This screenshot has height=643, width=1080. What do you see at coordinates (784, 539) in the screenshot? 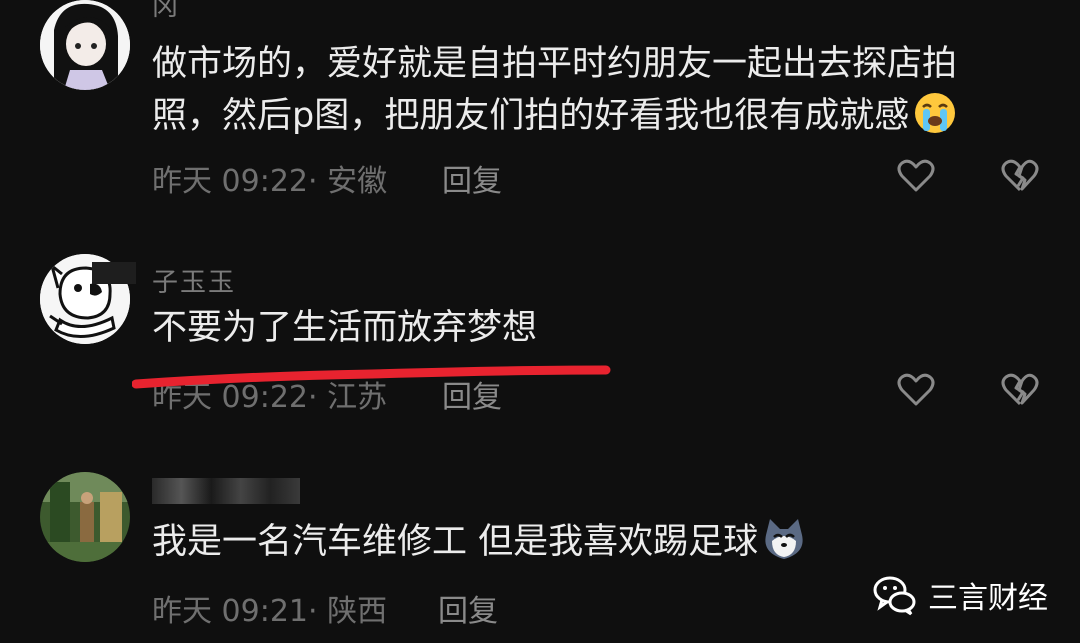
I see `husky-dog-face-icon` at bounding box center [784, 539].